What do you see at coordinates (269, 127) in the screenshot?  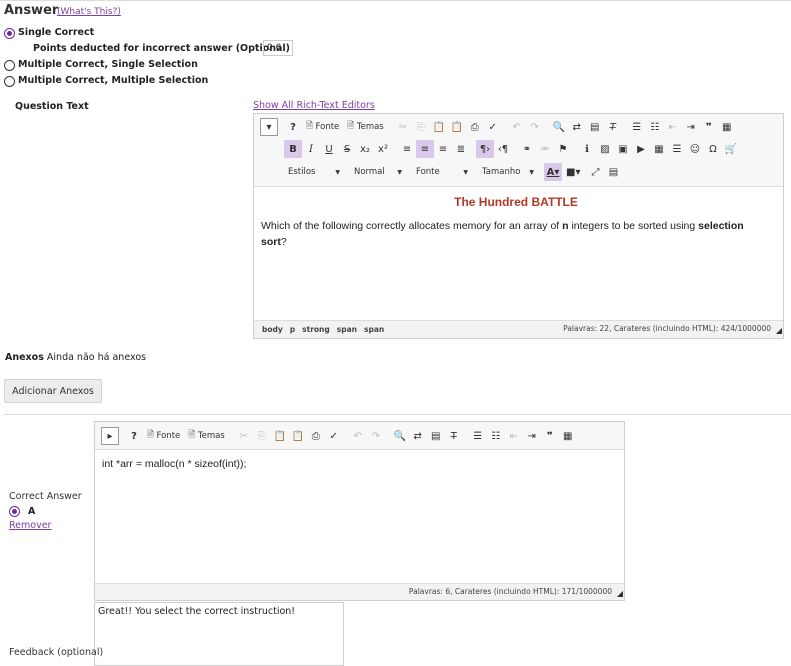 I see `toolbar-toggle-icon: ▾` at bounding box center [269, 127].